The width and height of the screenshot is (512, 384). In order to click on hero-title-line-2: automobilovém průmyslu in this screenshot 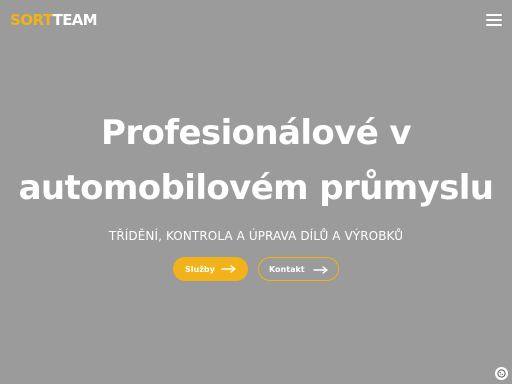, I will do `click(256, 188)`.